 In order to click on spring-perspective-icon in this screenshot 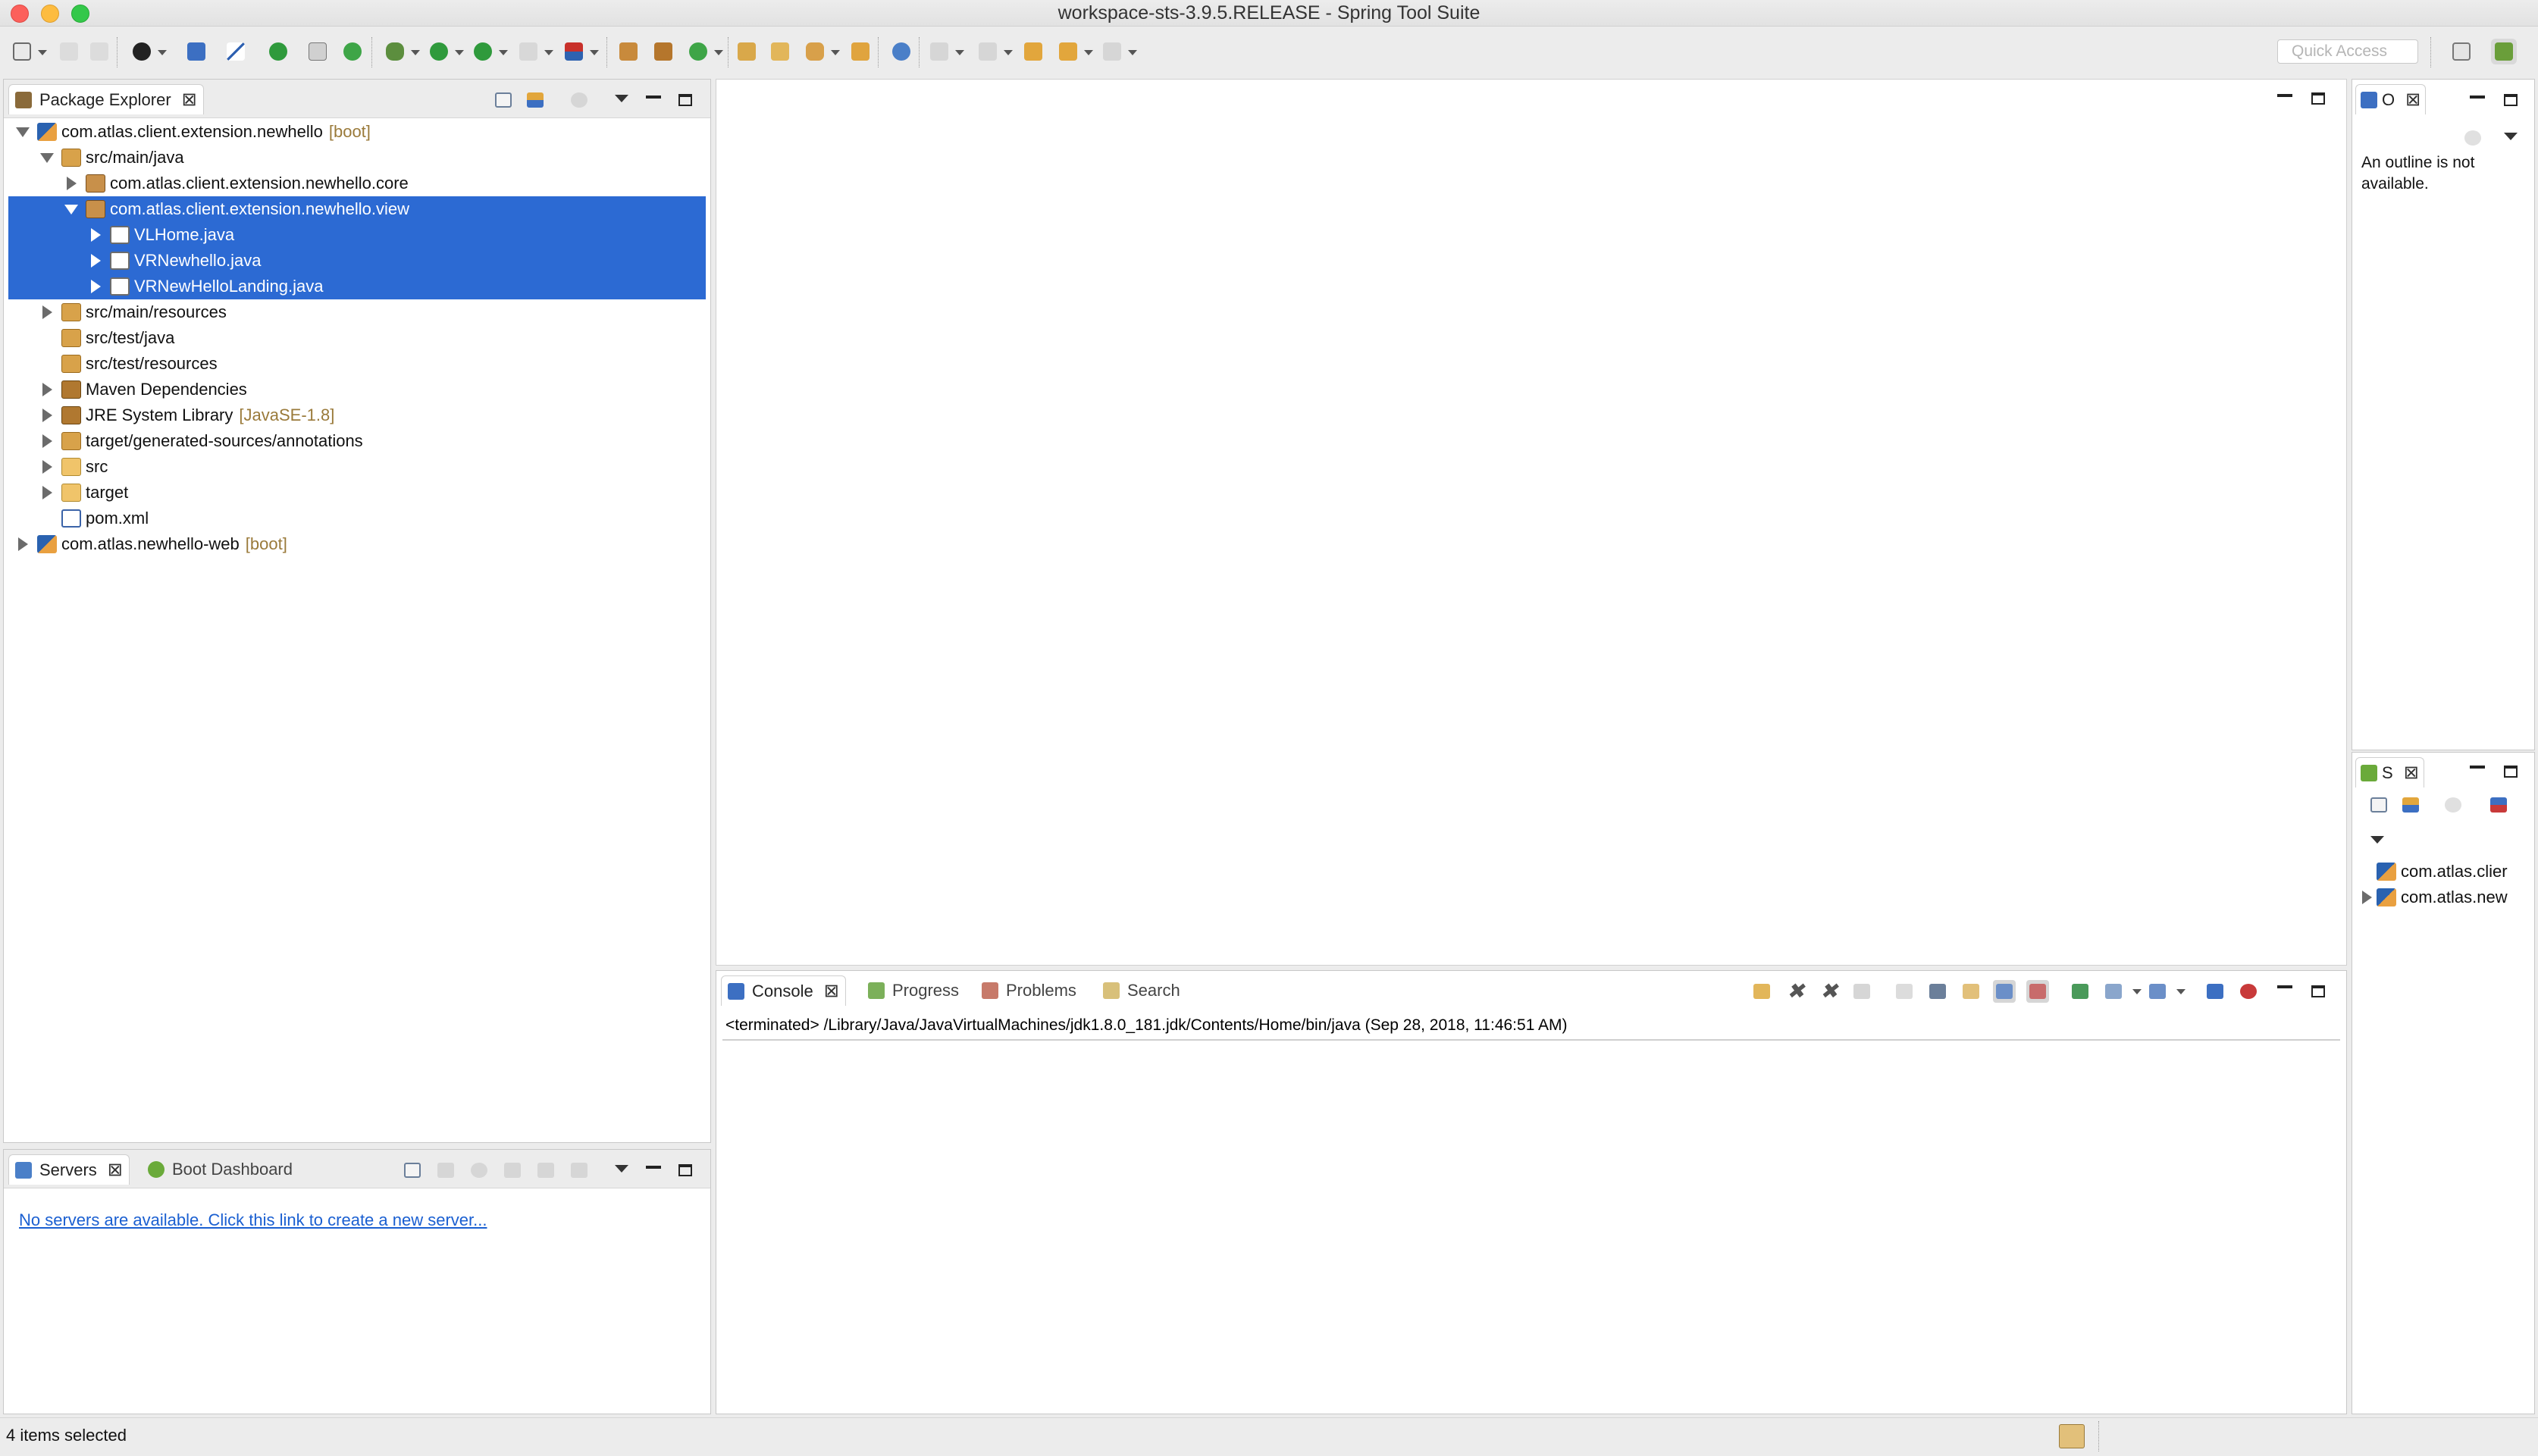, I will do `click(2504, 51)`.